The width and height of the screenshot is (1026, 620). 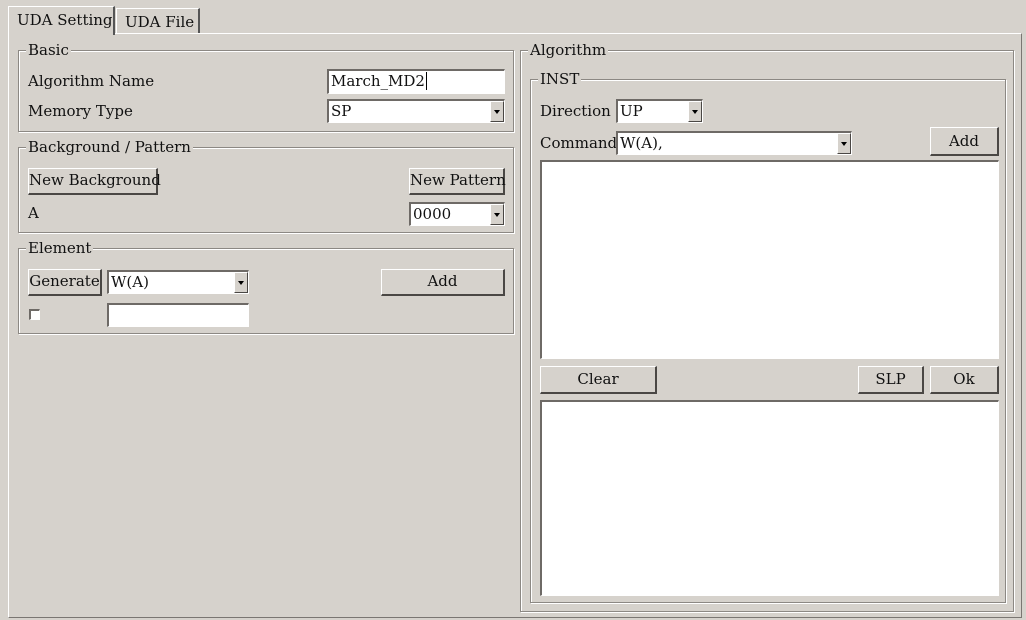 What do you see at coordinates (178, 315) in the screenshot?
I see `element-text-input` at bounding box center [178, 315].